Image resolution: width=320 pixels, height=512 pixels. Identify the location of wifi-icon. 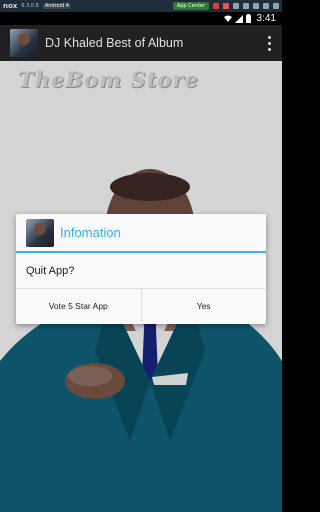
(227, 18).